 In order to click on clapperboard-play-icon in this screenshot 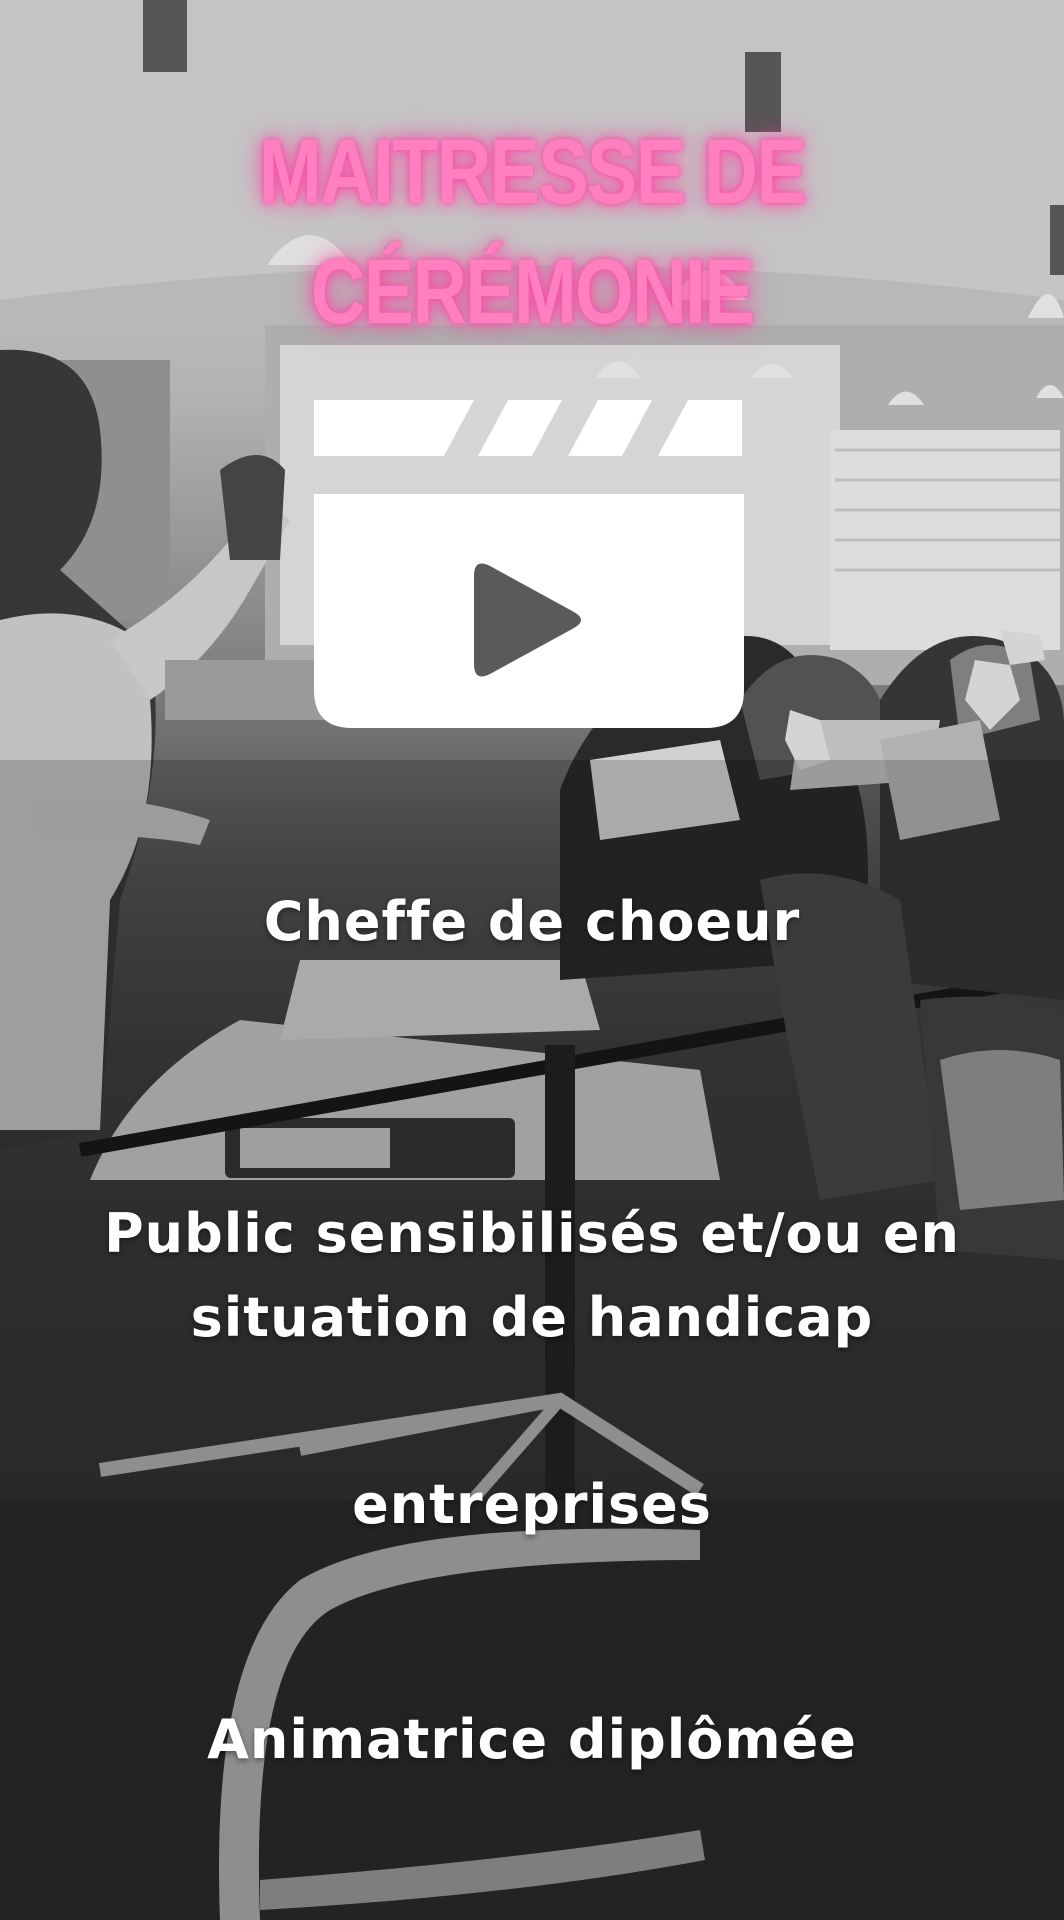, I will do `click(529, 564)`.